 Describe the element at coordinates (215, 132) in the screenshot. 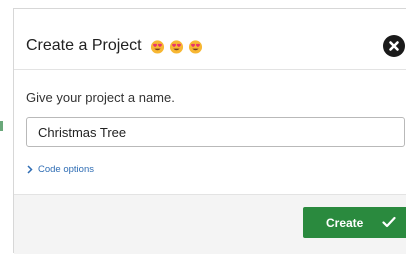

I see `project-name-input` at that location.